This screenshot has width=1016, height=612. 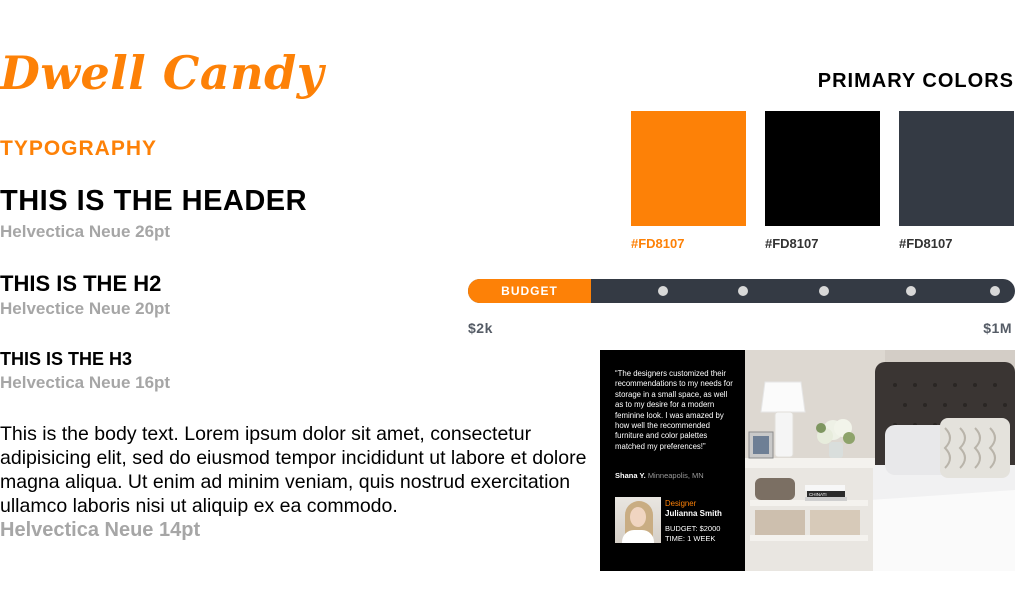 What do you see at coordinates (66, 359) in the screenshot?
I see `h3-sample: THIS IS THE H3` at bounding box center [66, 359].